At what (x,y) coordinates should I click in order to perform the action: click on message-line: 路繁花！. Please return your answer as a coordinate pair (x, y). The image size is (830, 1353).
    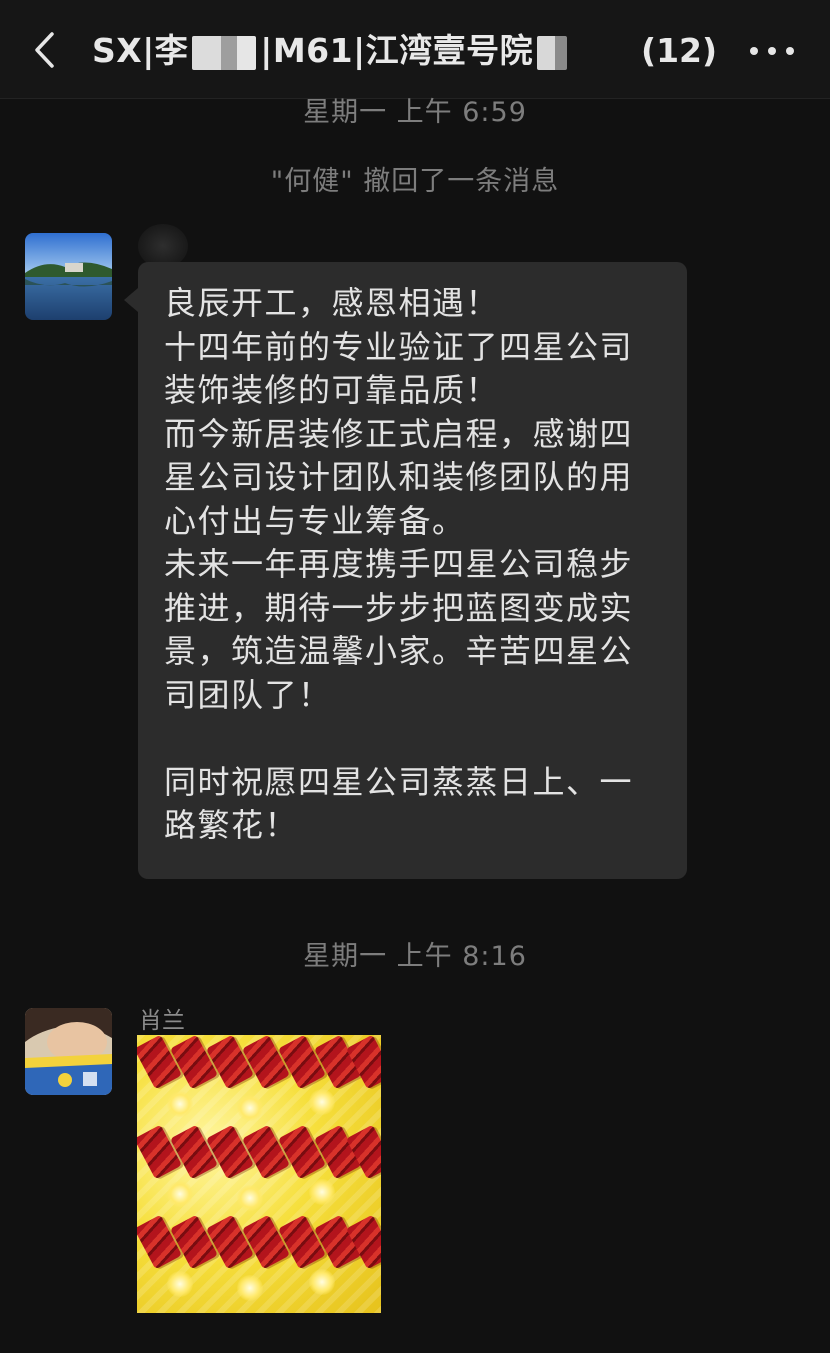
    Looking at the image, I should click on (231, 825).